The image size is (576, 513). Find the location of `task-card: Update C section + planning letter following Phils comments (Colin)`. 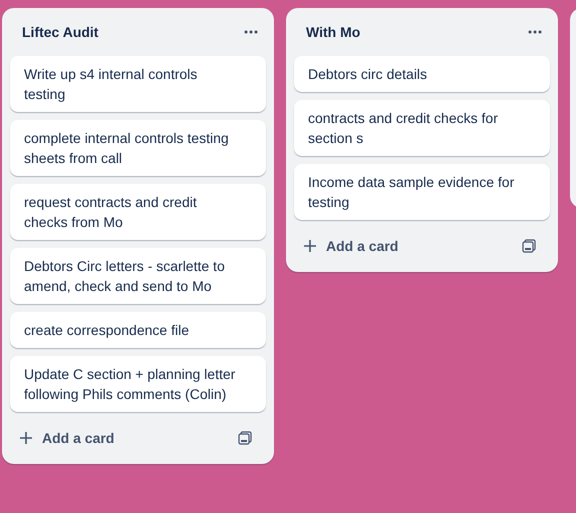

task-card: Update C section + planning letter following Phils comments (Colin) is located at coordinates (138, 384).